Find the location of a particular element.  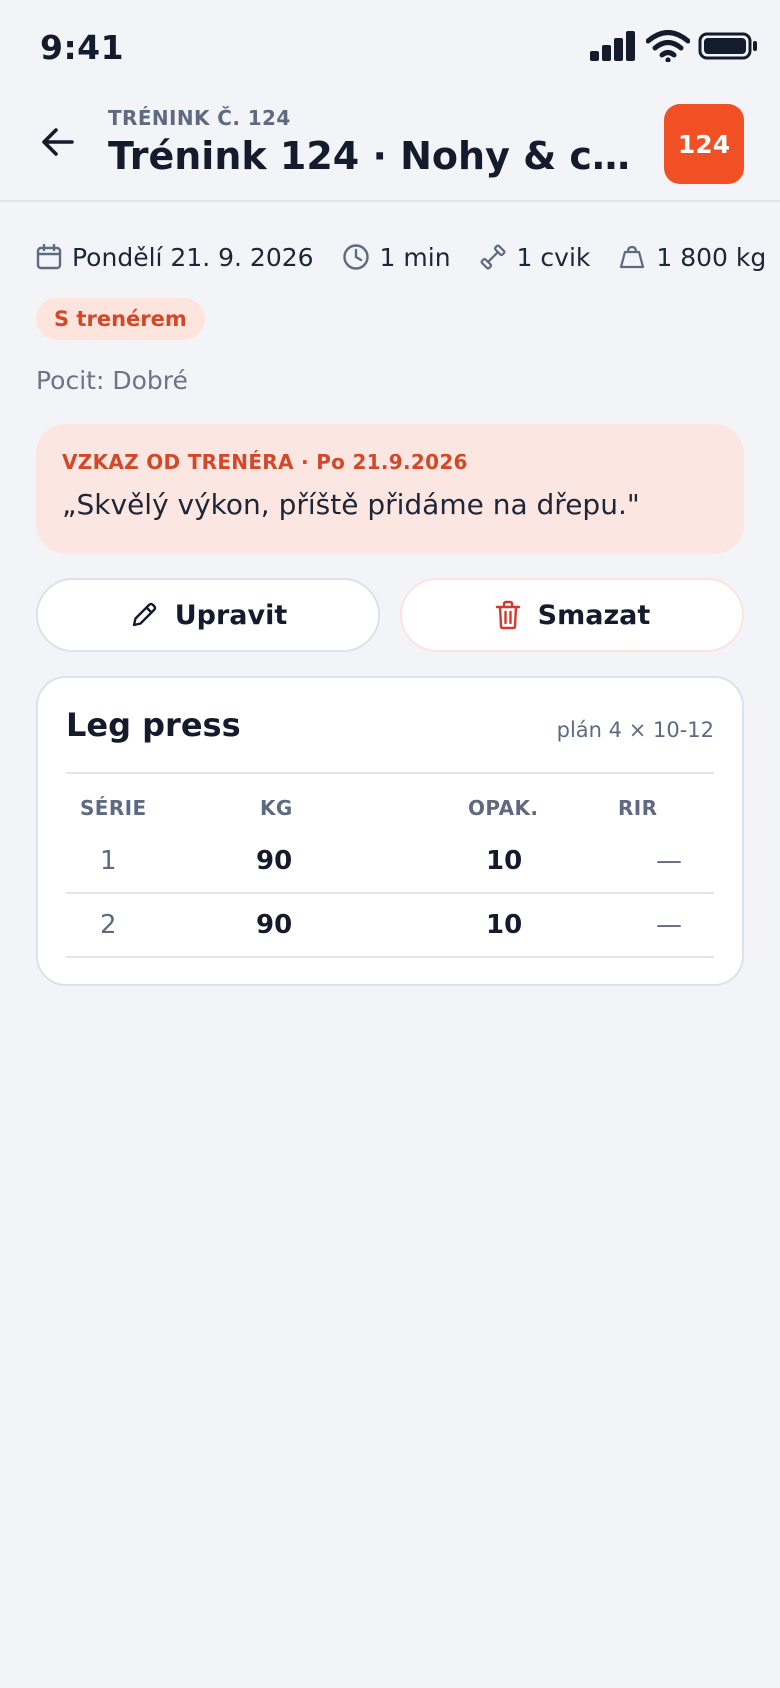

col-head-reps: OPAK. is located at coordinates (503, 808).